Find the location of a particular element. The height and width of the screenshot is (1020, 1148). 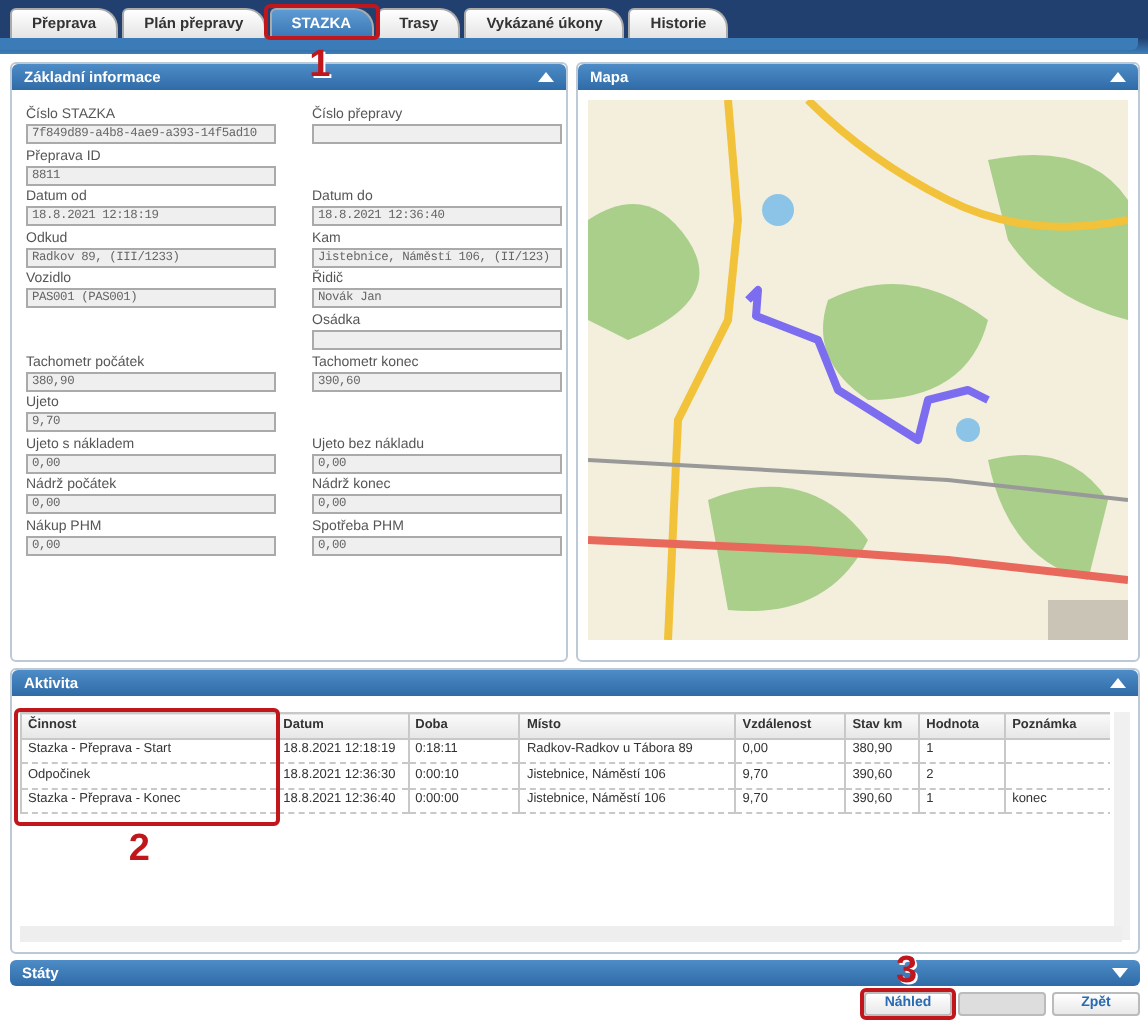

annotation-number: 2 is located at coordinates (139, 849).